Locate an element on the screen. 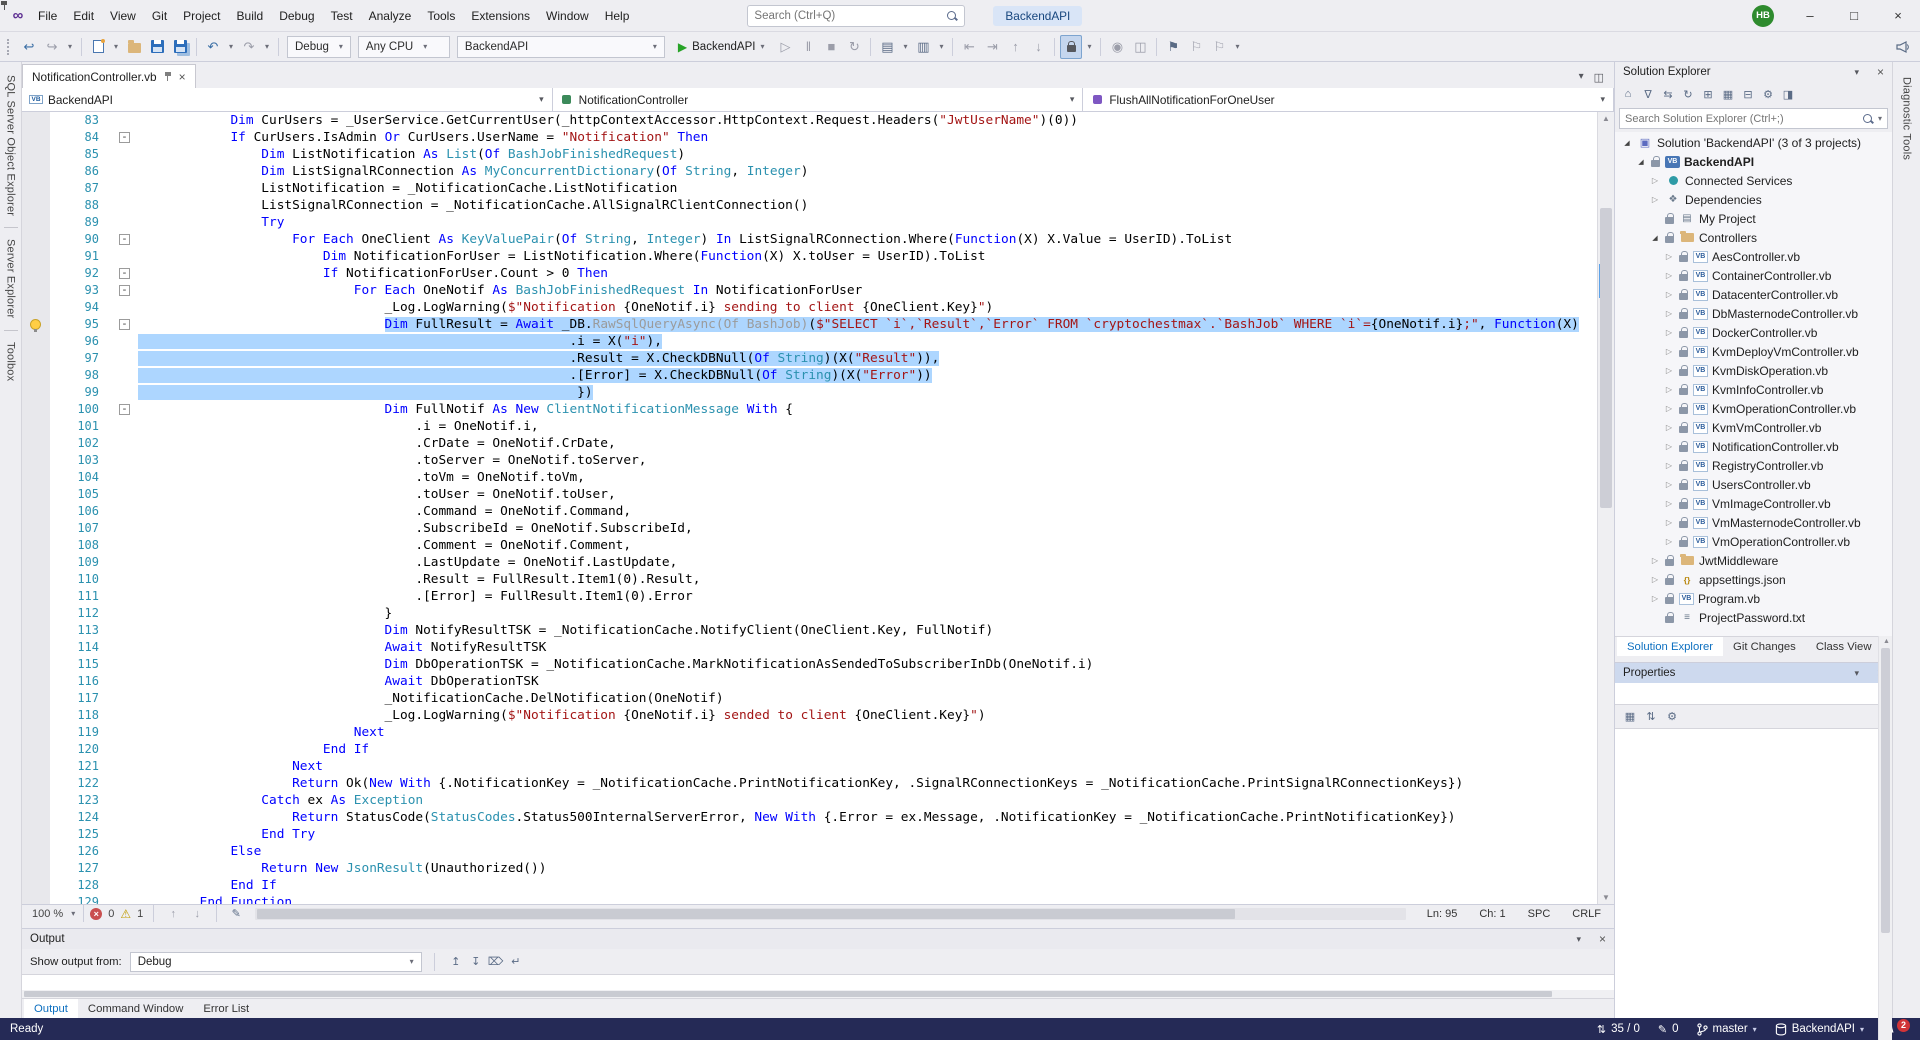 The width and height of the screenshot is (1920, 1040). properties-icon: ⚙ is located at coordinates (1768, 94).